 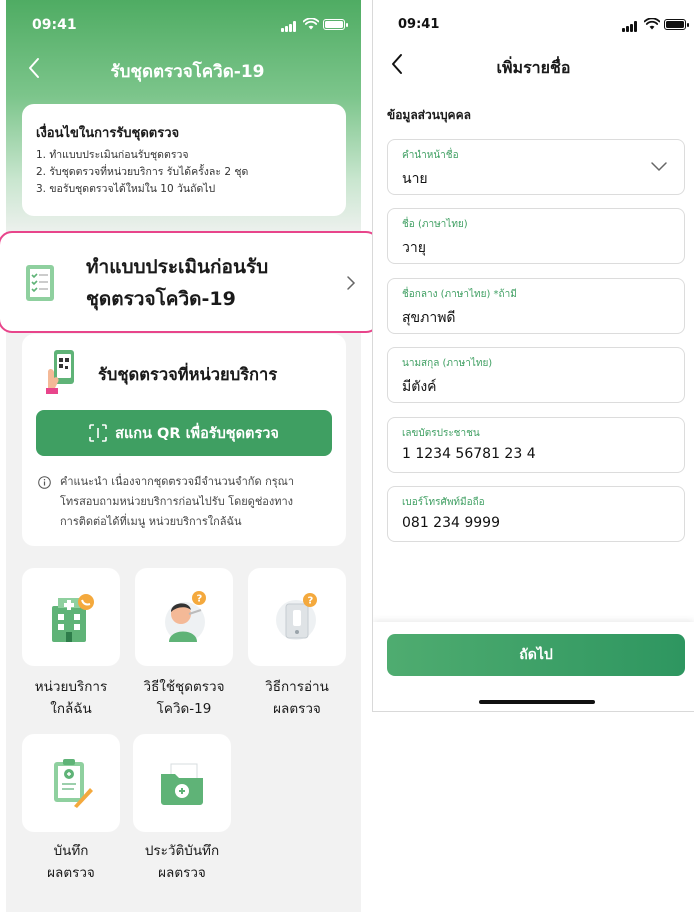 I want to click on menu-label: วิธีใช้ชุดตรวจ โควิด-19, so click(x=184, y=698).